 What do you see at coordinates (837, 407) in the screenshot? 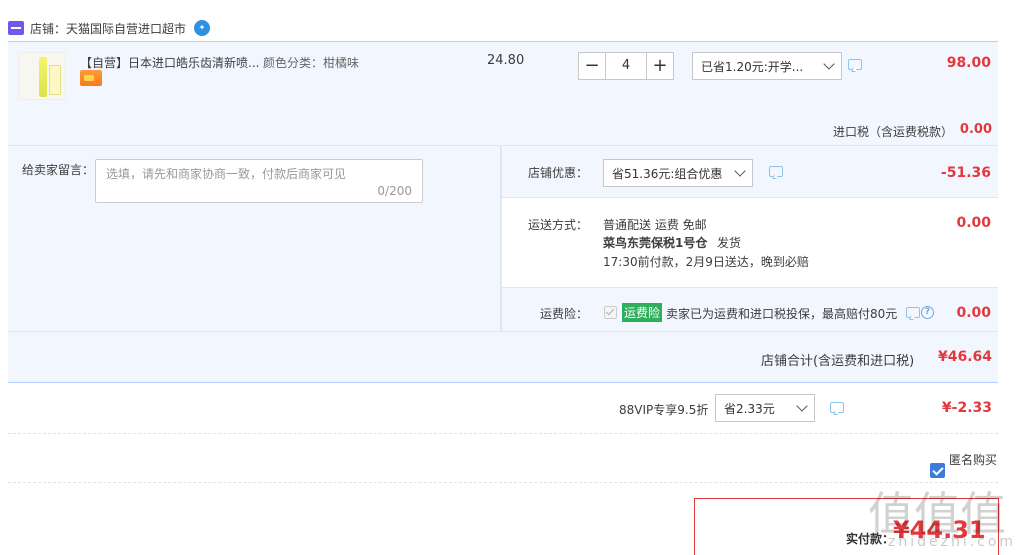
I see `vip-note-icon` at bounding box center [837, 407].